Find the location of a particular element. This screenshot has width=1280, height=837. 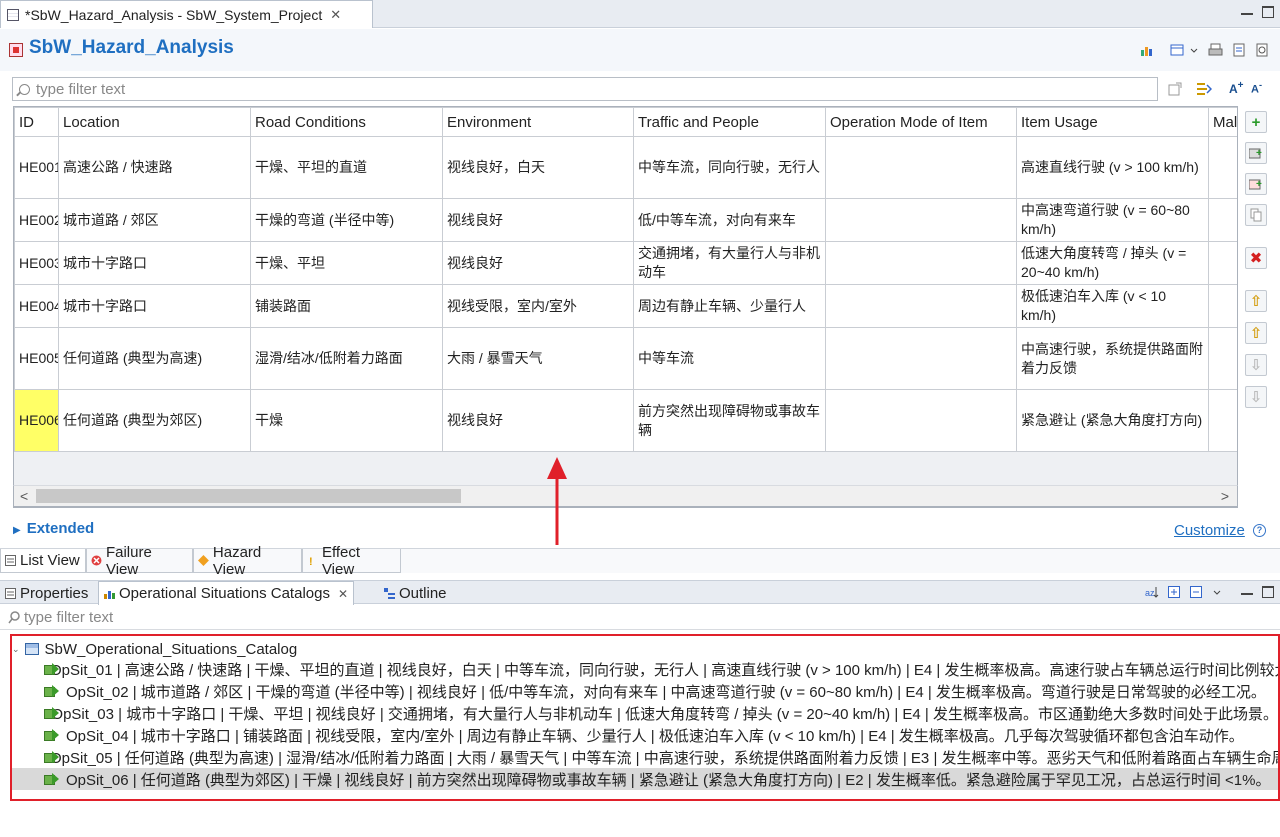

cell-road: 干燥、平坦的直道 is located at coordinates (346, 167).